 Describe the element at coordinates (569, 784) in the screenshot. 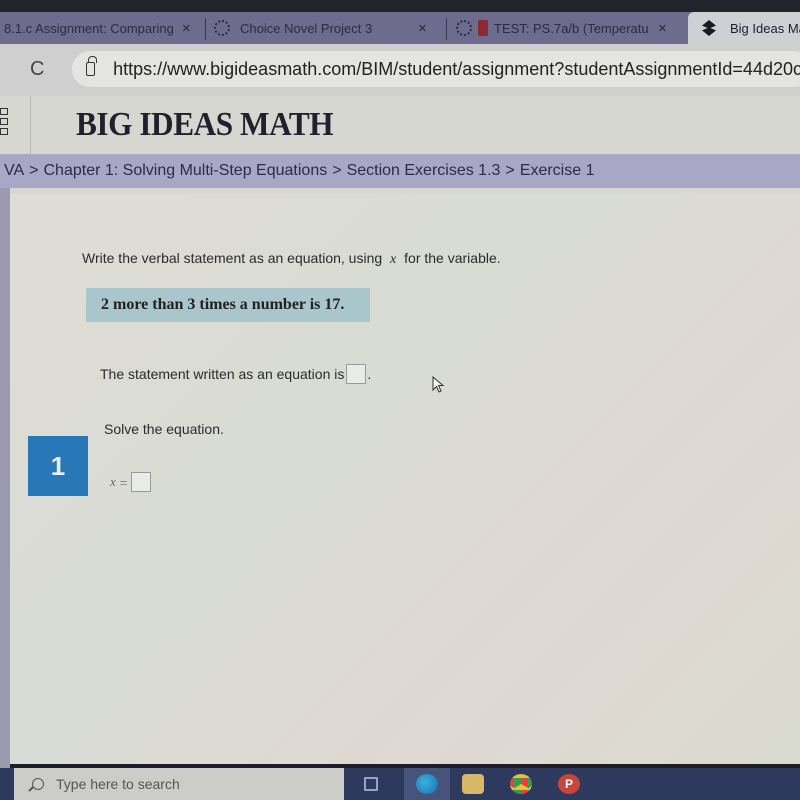

I see `powerpoint-icon: P` at that location.